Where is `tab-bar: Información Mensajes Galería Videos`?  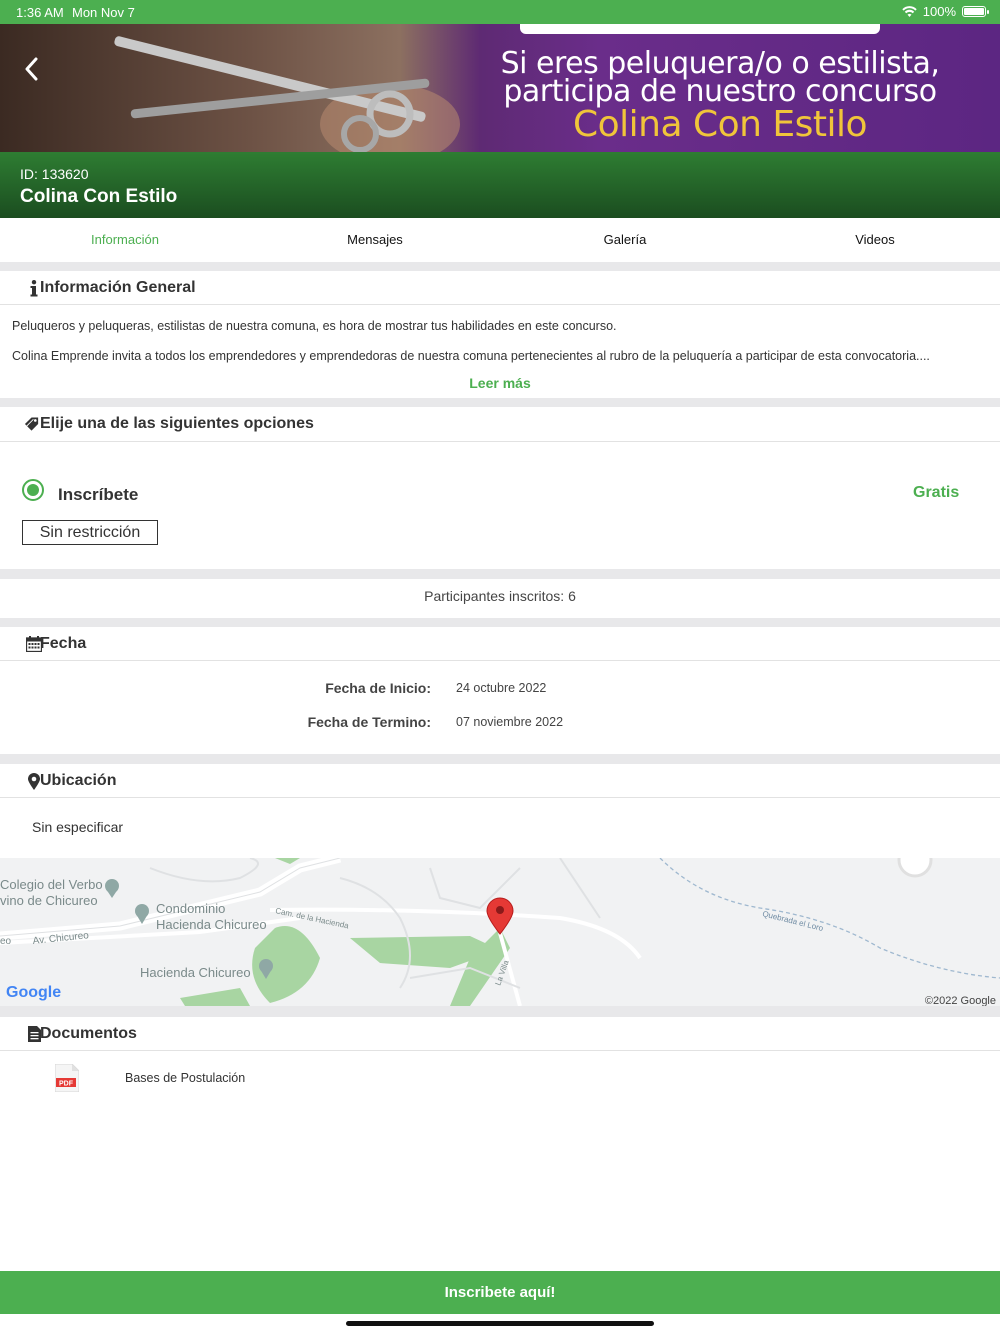 tab-bar: Información Mensajes Galería Videos is located at coordinates (500, 240).